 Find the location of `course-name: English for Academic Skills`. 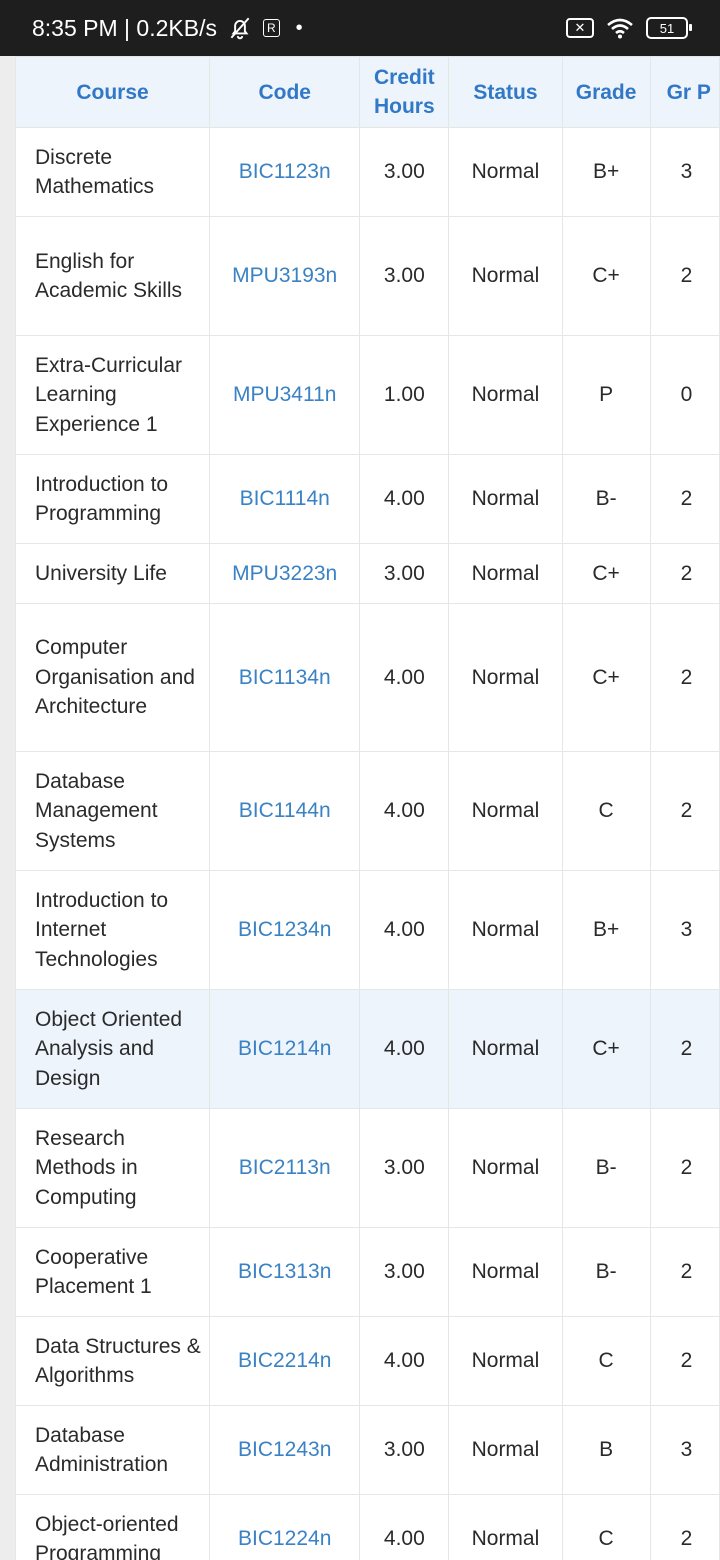

course-name: English for Academic Skills is located at coordinates (113, 276).